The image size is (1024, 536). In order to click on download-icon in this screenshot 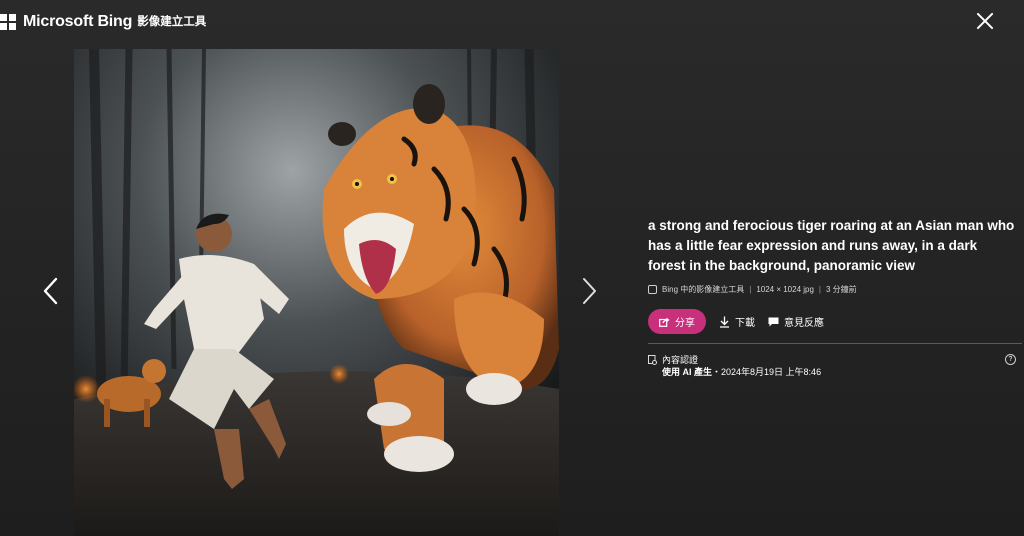, I will do `click(724, 322)`.